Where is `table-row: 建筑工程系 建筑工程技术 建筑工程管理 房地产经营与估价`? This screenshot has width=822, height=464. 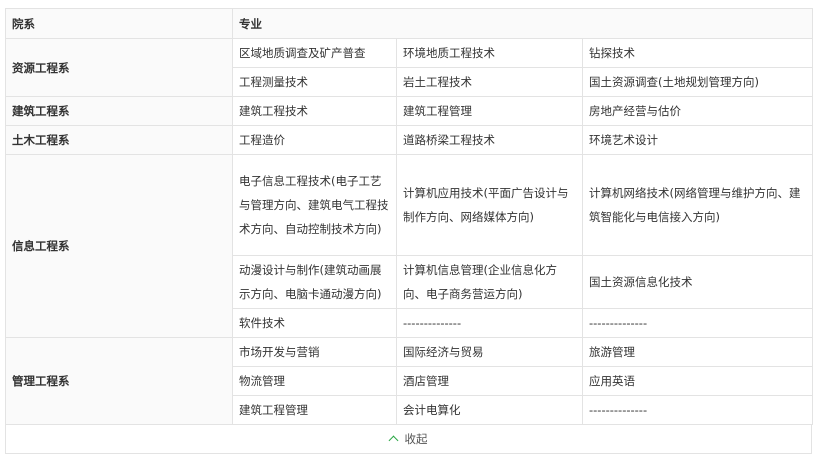 table-row: 建筑工程系 建筑工程技术 建筑工程管理 房地产经营与估价 is located at coordinates (409, 111).